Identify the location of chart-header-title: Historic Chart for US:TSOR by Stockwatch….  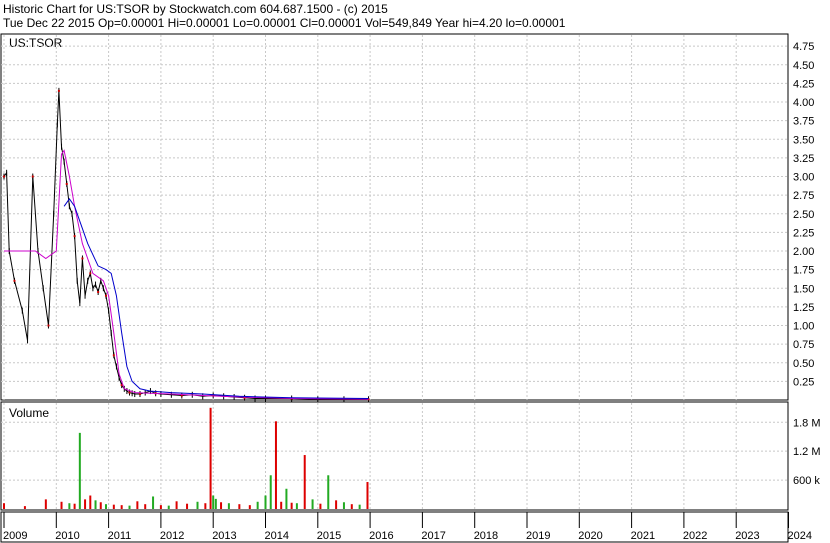
(195, 9).